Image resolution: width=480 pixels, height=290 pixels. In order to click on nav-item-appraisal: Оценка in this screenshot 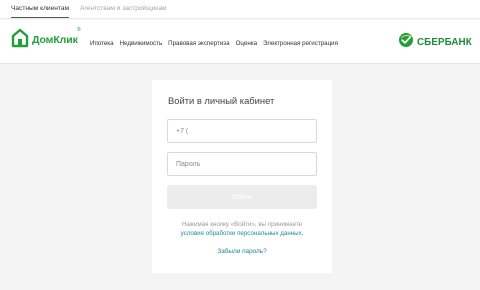, I will do `click(246, 43)`.